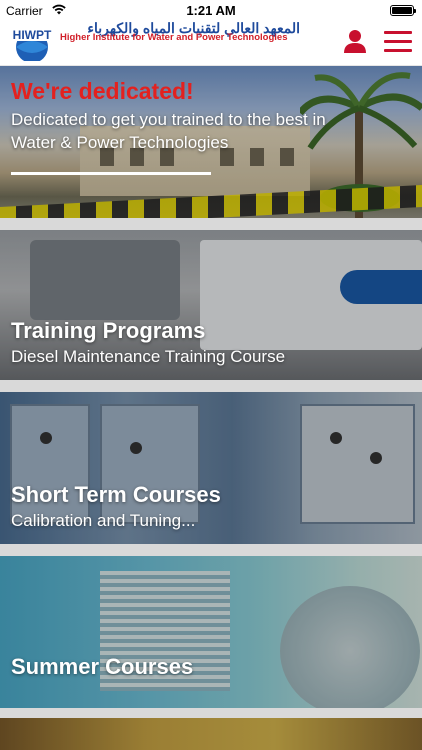 The width and height of the screenshot is (422, 750). Describe the element at coordinates (148, 356) in the screenshot. I see `card-subtitle: Diesel Maintenance Training Course` at that location.